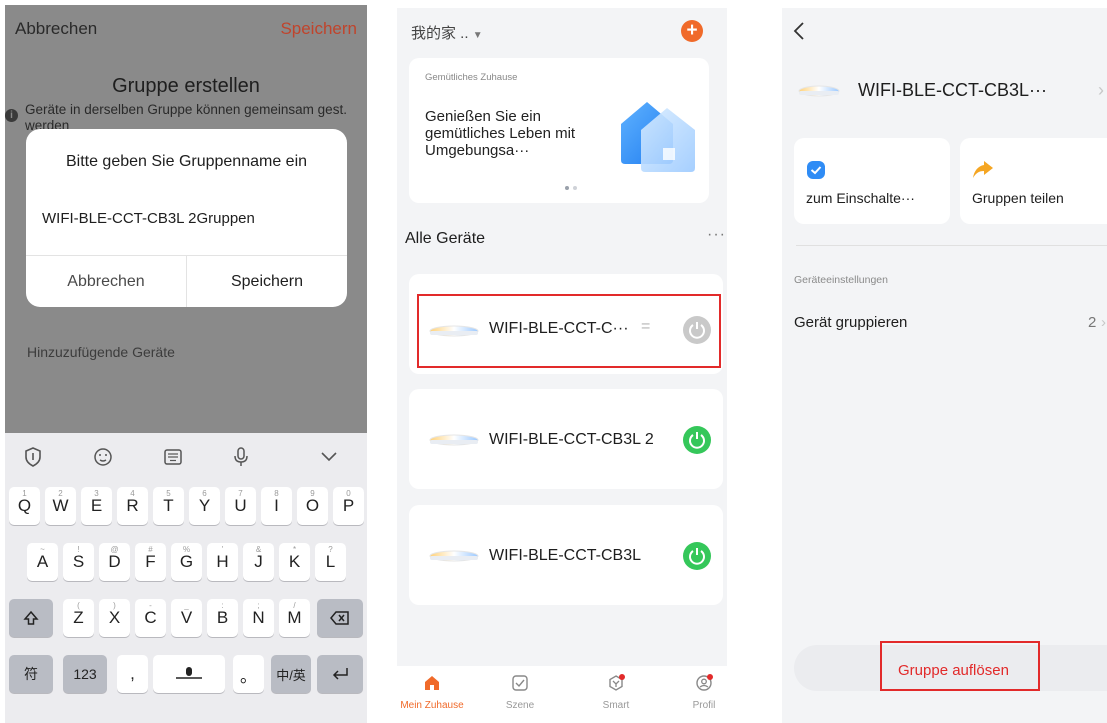  Describe the element at coordinates (440, 33) in the screenshot. I see `home-title: 我的家 ..` at that location.